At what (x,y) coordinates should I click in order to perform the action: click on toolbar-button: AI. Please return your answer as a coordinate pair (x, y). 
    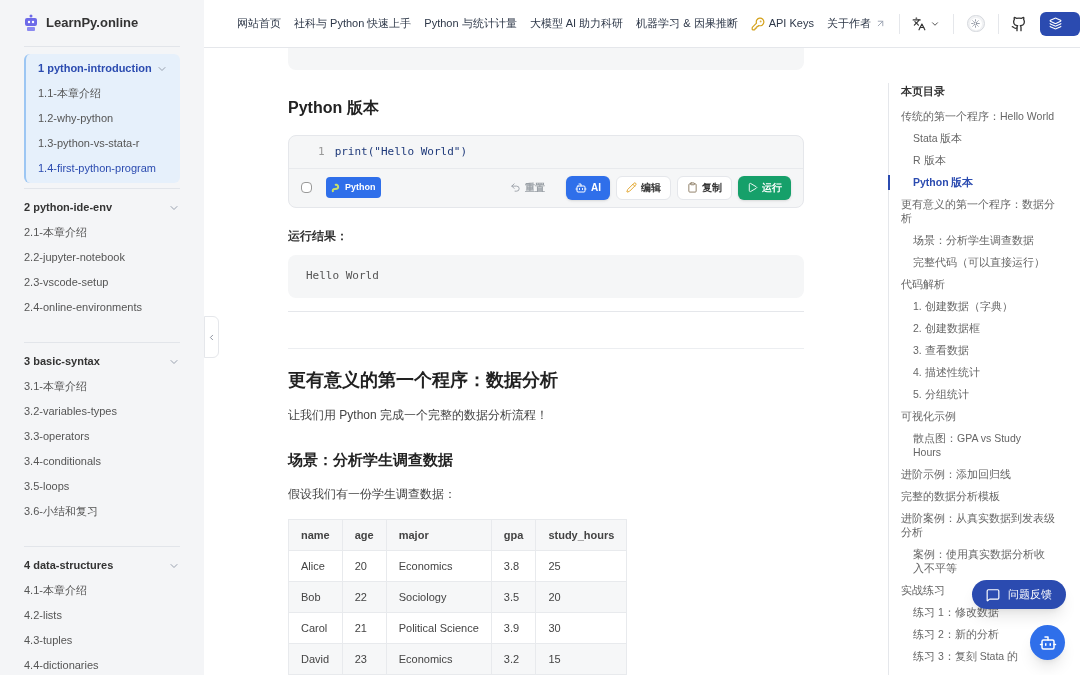
    Looking at the image, I should click on (588, 187).